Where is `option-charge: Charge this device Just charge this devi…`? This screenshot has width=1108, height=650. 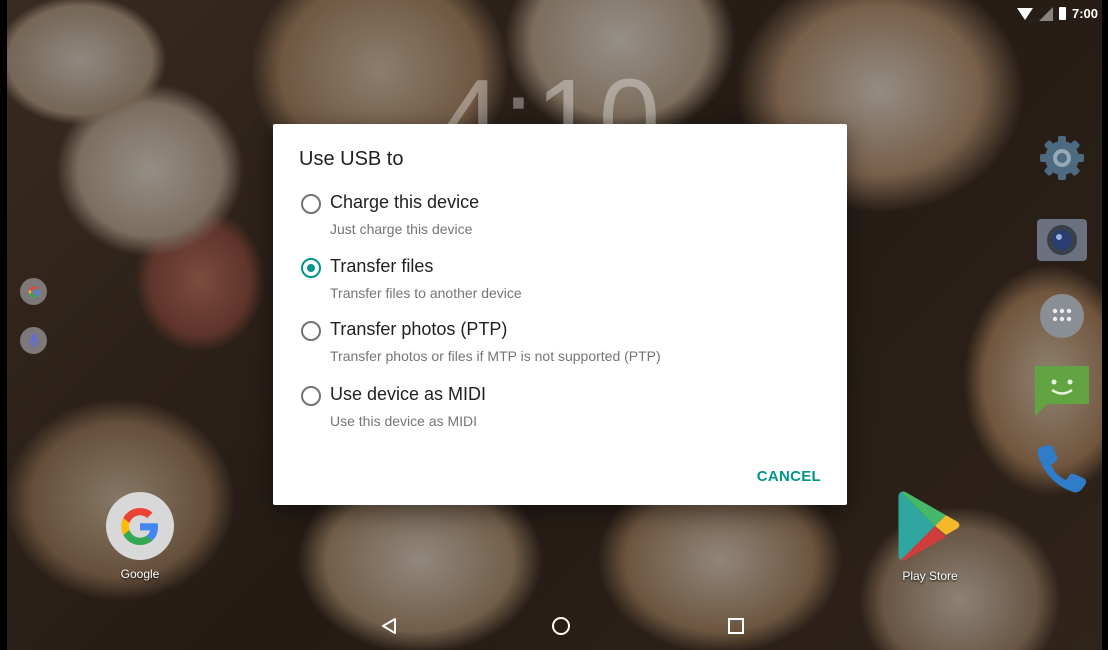 option-charge: Charge this device Just charge this devi… is located at coordinates (564, 217).